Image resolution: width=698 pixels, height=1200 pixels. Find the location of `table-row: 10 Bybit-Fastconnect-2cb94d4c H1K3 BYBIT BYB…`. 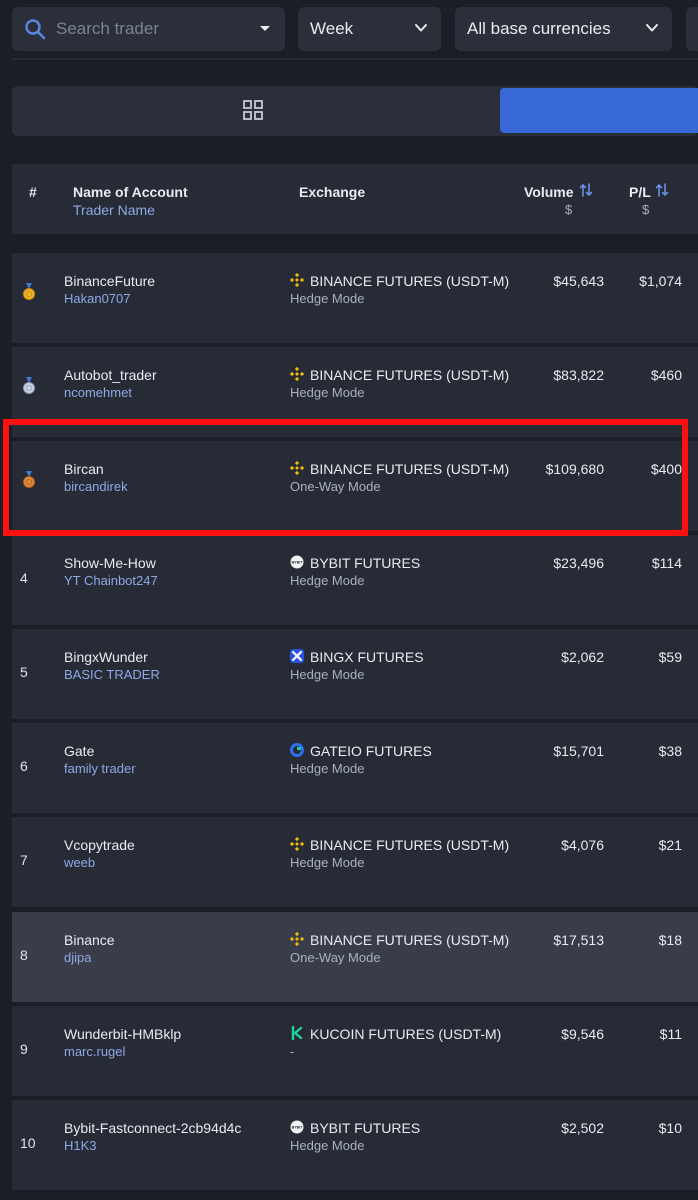

table-row: 10 Bybit-Fastconnect-2cb94d4c H1K3 BYBIT BYB… is located at coordinates (355, 1145).